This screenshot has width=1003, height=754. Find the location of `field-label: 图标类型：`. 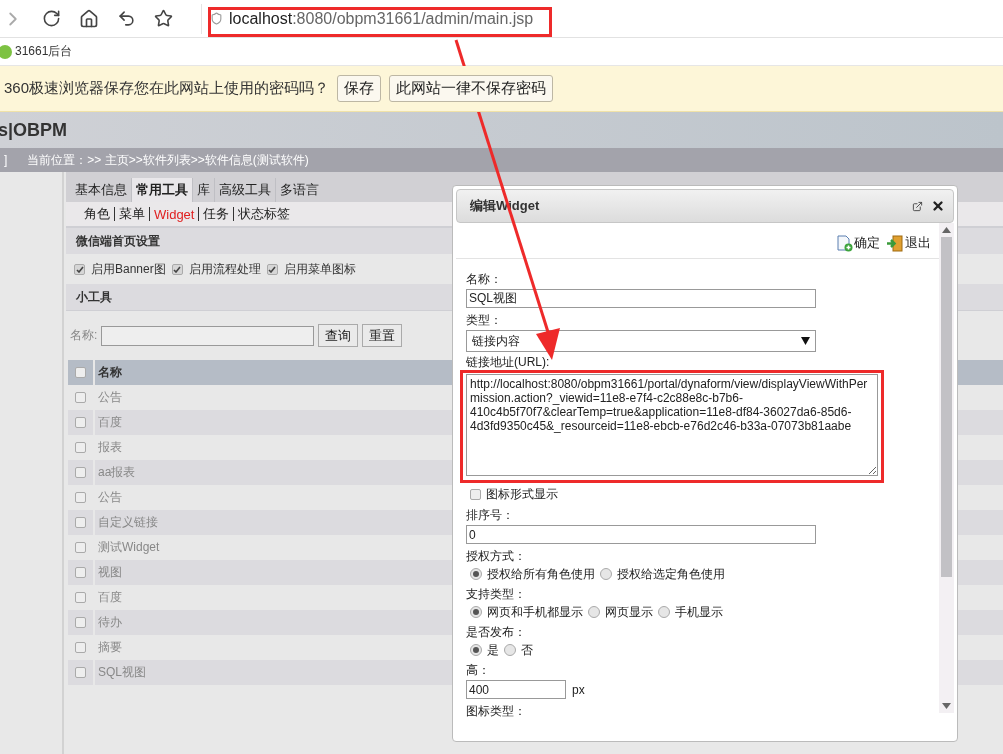

field-label: 图标类型： is located at coordinates (496, 711).